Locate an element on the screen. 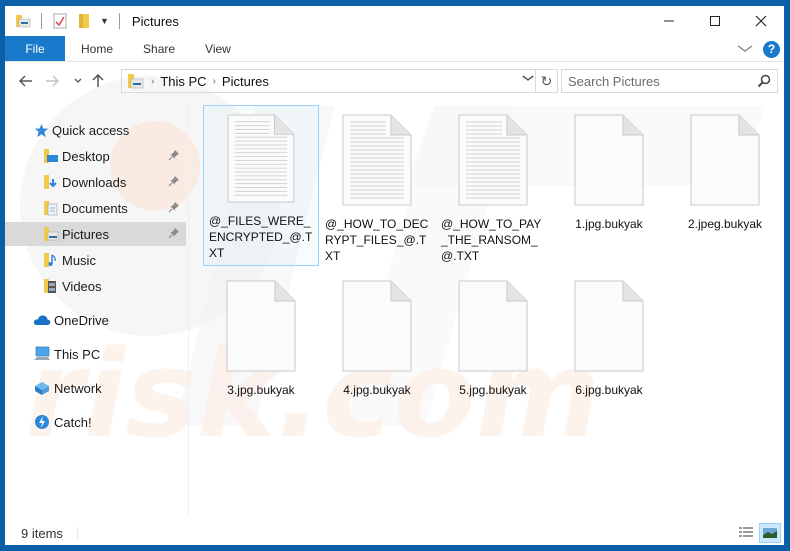 Image resolution: width=790 pixels, height=551 pixels. sidebar-item-downloads: Downloads is located at coordinates (95, 182).